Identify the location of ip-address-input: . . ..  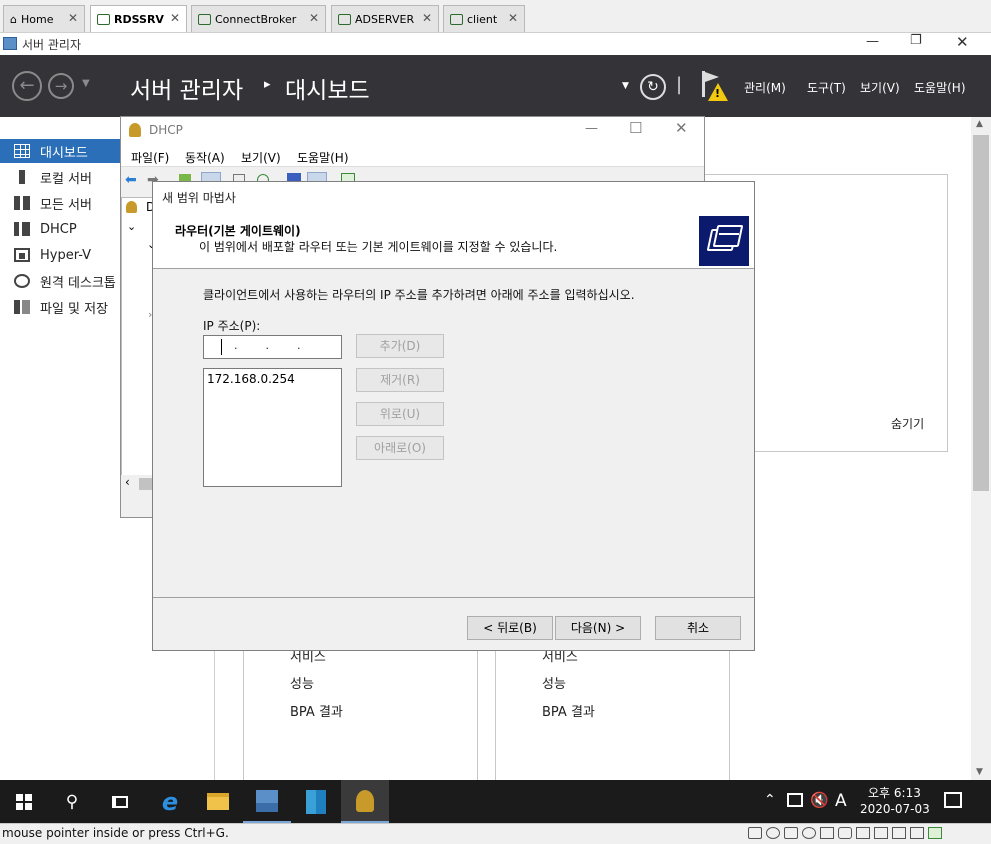
(272, 347).